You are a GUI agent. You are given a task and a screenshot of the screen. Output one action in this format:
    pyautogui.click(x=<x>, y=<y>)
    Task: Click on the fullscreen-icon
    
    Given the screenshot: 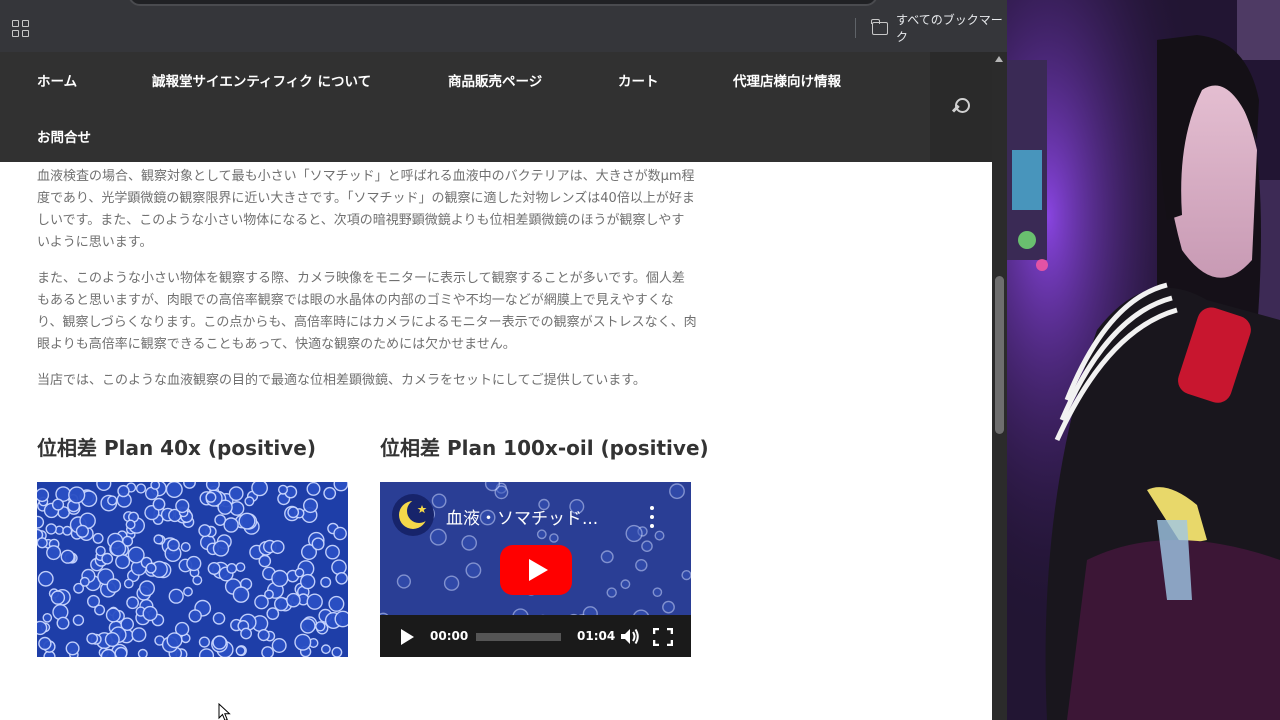 What is the action you would take?
    pyautogui.click(x=663, y=637)
    